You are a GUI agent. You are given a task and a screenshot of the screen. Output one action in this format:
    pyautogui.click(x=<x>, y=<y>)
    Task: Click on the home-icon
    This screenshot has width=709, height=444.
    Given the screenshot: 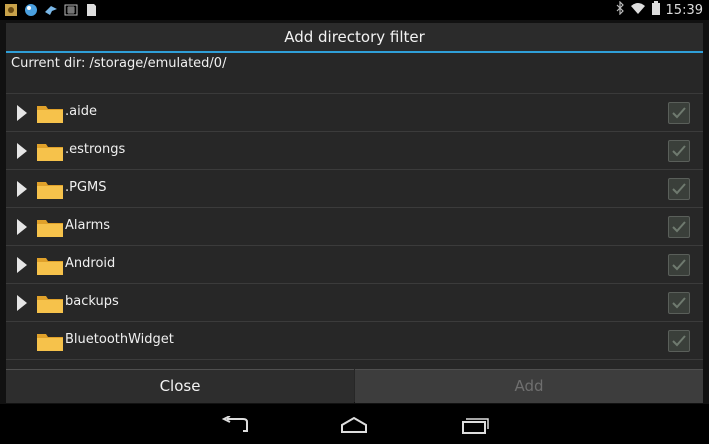 What is the action you would take?
    pyautogui.click(x=354, y=425)
    